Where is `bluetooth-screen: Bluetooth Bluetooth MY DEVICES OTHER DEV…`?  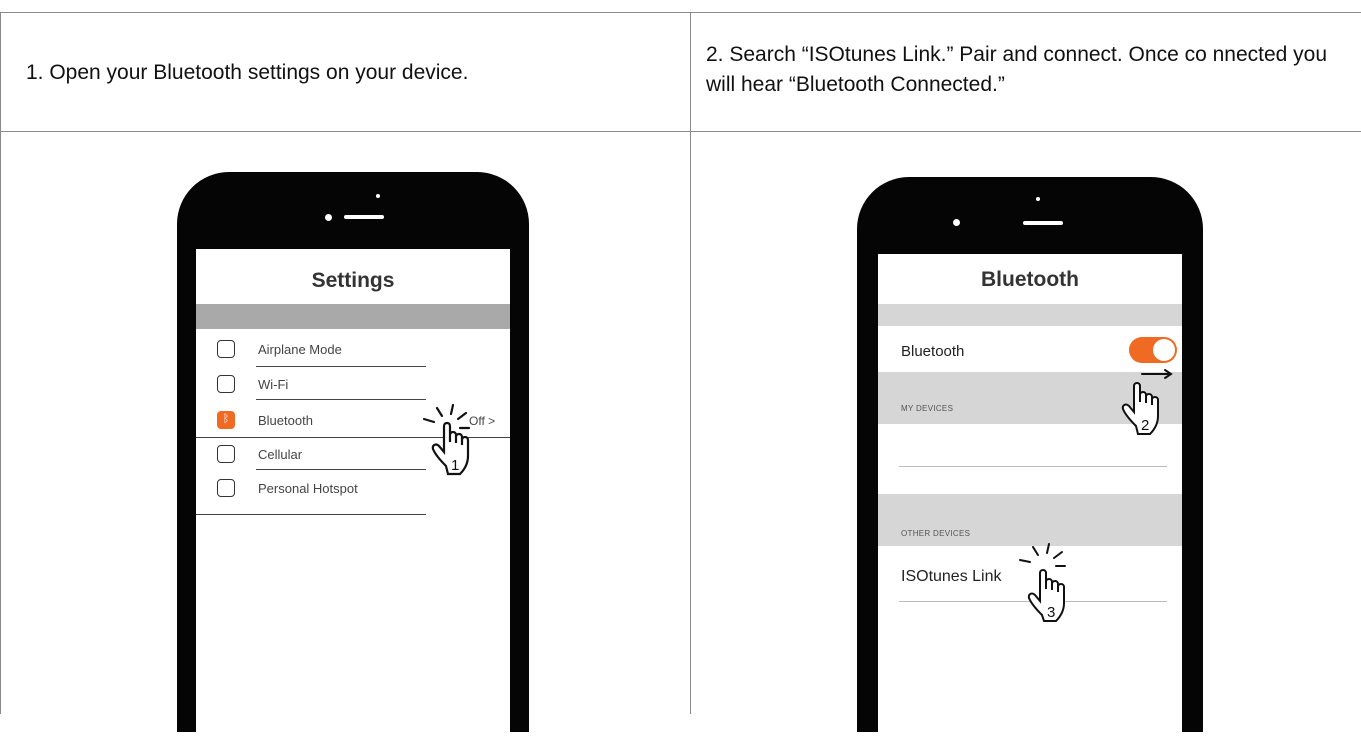 bluetooth-screen: Bluetooth Bluetooth MY DEVICES OTHER DEV… is located at coordinates (1030, 504).